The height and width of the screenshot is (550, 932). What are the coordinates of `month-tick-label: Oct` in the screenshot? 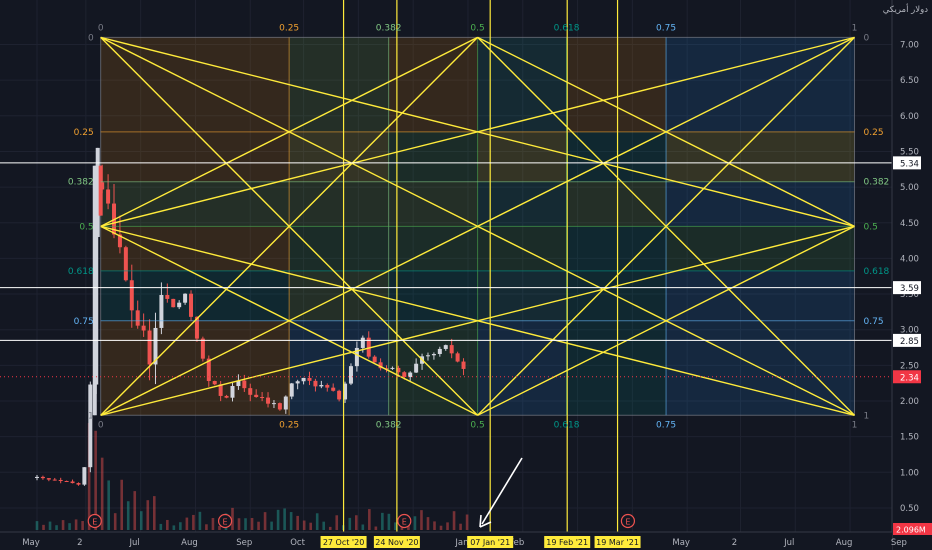 It's located at (297, 543).